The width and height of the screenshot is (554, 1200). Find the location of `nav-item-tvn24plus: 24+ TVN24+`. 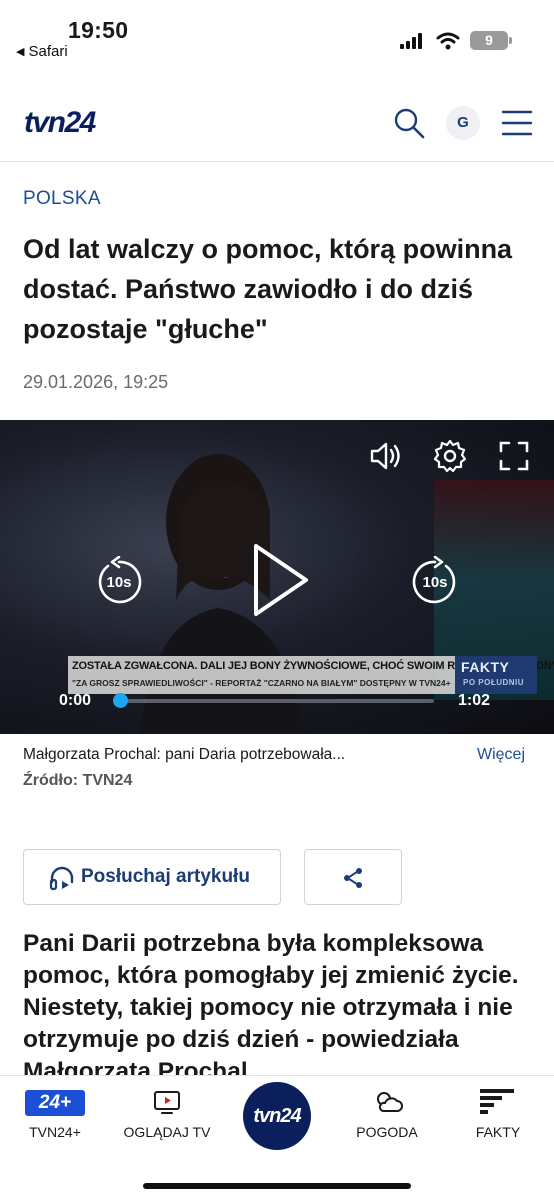

nav-item-tvn24plus: 24+ TVN24+ is located at coordinates (55, 1116).